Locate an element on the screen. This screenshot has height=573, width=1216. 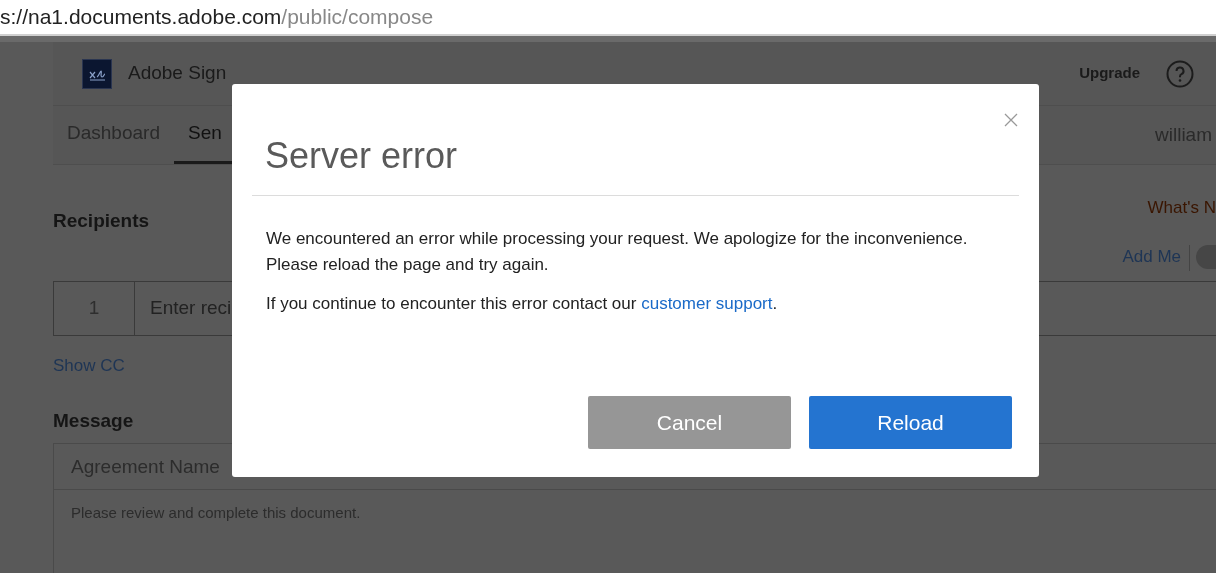
url-host: s://na1.documents.adobe.com is located at coordinates (141, 17).